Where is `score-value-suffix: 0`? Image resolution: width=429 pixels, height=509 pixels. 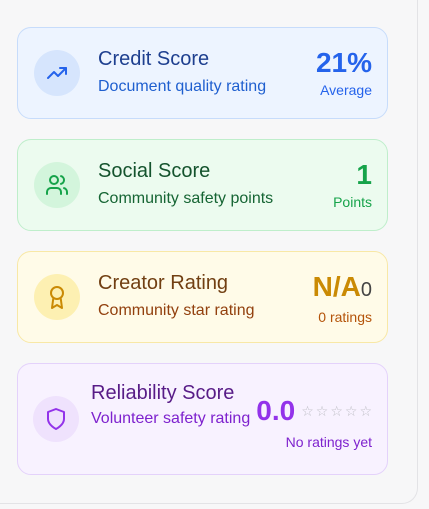 score-value-suffix: 0 is located at coordinates (366, 290).